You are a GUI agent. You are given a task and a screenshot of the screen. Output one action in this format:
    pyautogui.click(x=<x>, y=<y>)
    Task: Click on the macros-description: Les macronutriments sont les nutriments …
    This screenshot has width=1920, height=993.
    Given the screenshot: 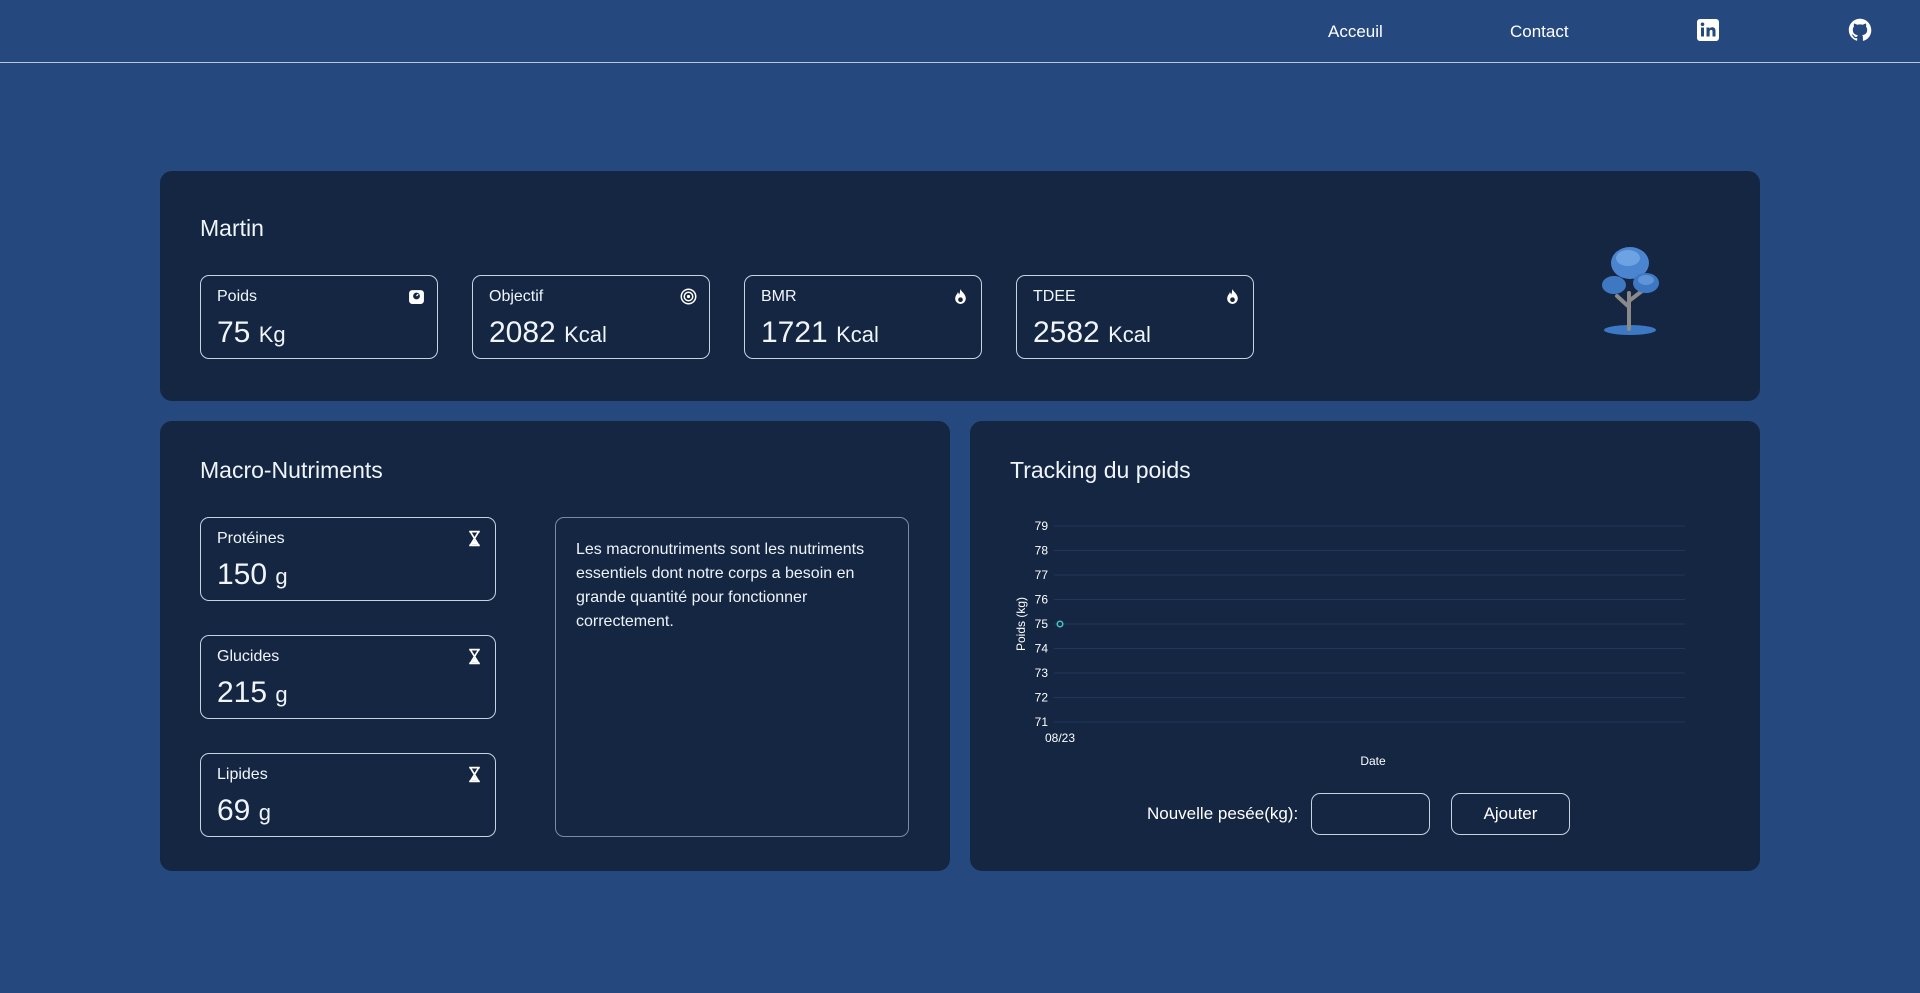 What is the action you would take?
    pyautogui.click(x=732, y=677)
    